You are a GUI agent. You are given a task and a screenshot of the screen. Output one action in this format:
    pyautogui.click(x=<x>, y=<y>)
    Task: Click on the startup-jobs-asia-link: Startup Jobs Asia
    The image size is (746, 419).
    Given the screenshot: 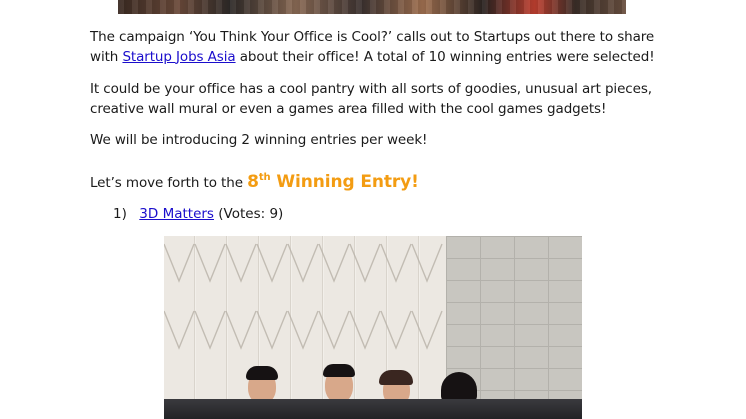 What is the action you would take?
    pyautogui.click(x=178, y=57)
    